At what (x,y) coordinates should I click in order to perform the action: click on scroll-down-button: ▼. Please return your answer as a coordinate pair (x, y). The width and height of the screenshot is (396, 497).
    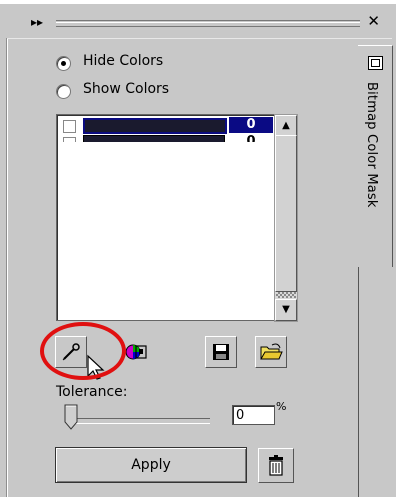
    Looking at the image, I should click on (286, 310).